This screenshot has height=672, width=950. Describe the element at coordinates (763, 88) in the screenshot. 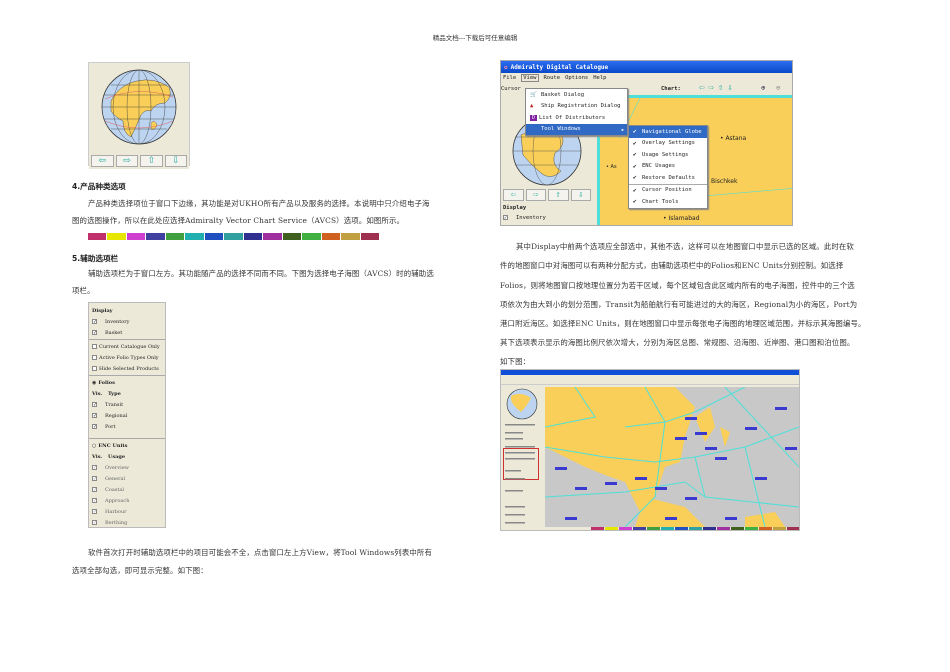

I see `zoom-in-icon: ⊕` at that location.